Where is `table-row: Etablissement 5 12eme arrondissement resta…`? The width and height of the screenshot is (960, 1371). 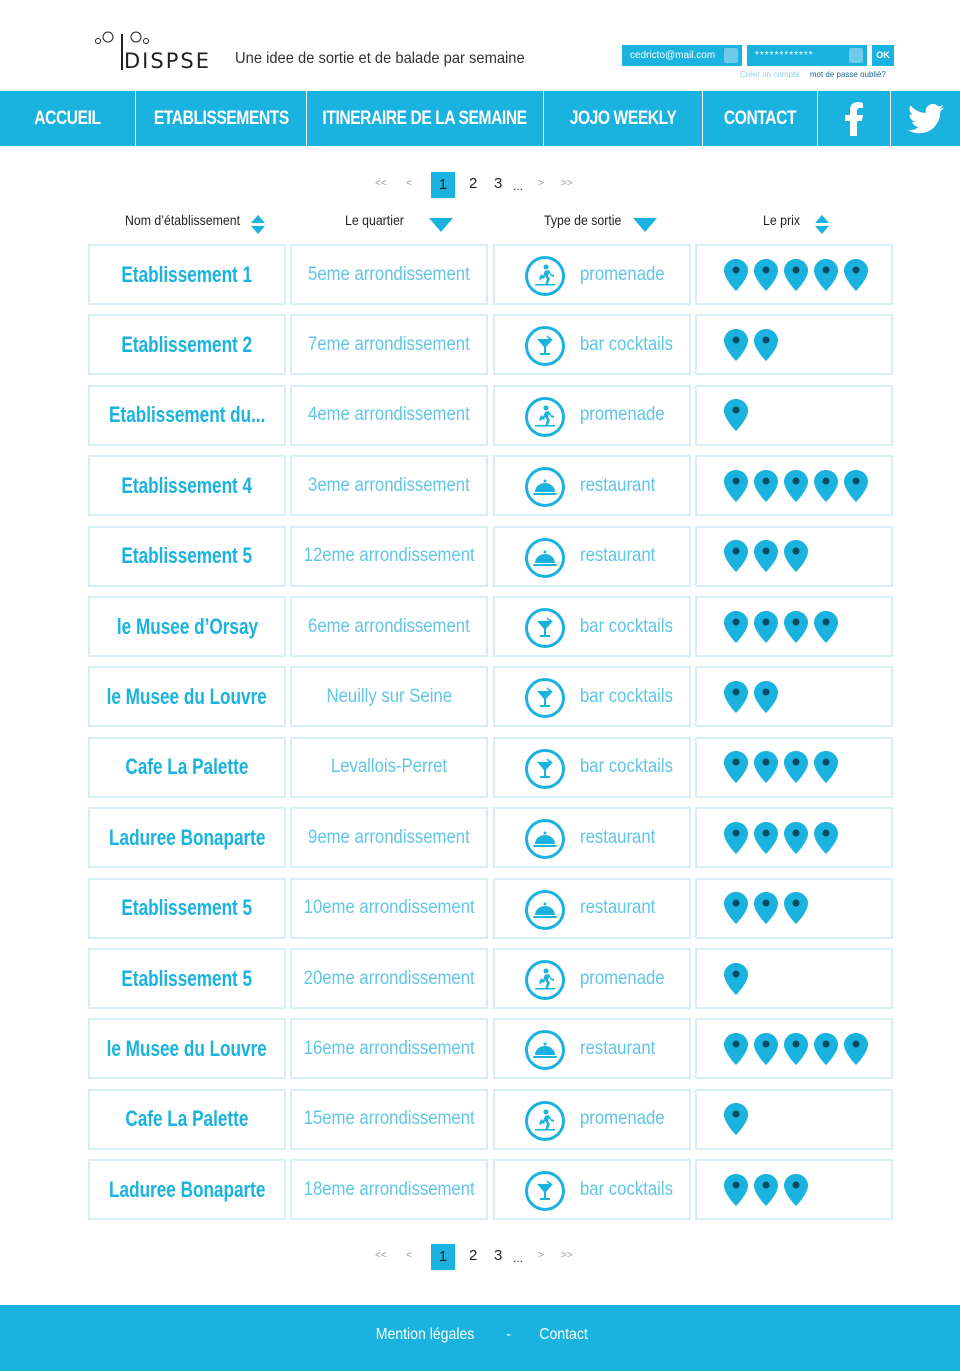
table-row: Etablissement 5 12eme arrondissement resta… is located at coordinates (490, 556).